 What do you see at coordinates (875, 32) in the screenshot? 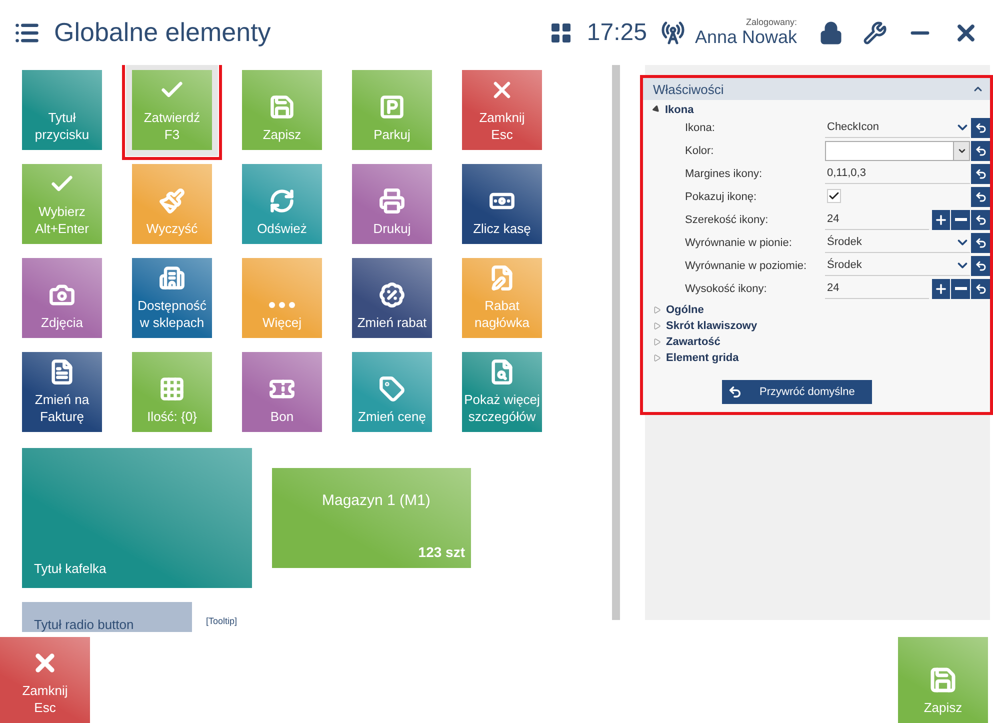
I see `tools-icon` at bounding box center [875, 32].